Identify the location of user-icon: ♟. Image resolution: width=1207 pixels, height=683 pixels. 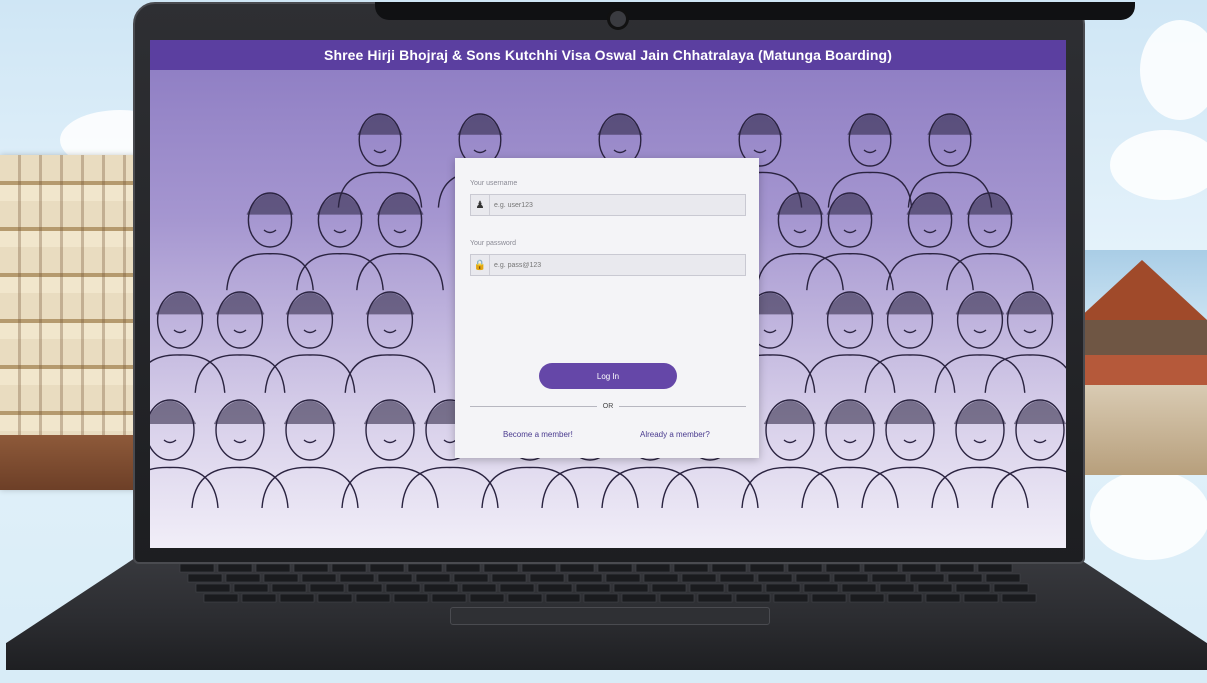
(480, 205).